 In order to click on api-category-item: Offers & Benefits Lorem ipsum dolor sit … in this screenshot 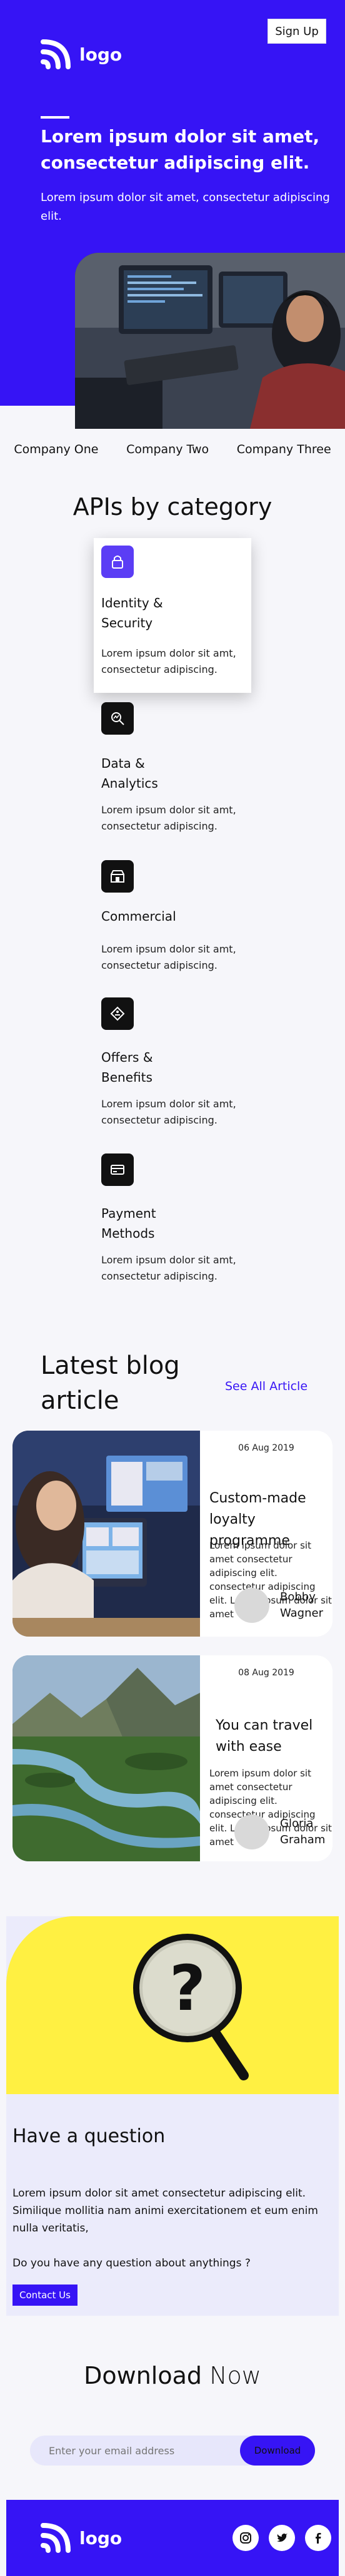, I will do `click(179, 1069)`.